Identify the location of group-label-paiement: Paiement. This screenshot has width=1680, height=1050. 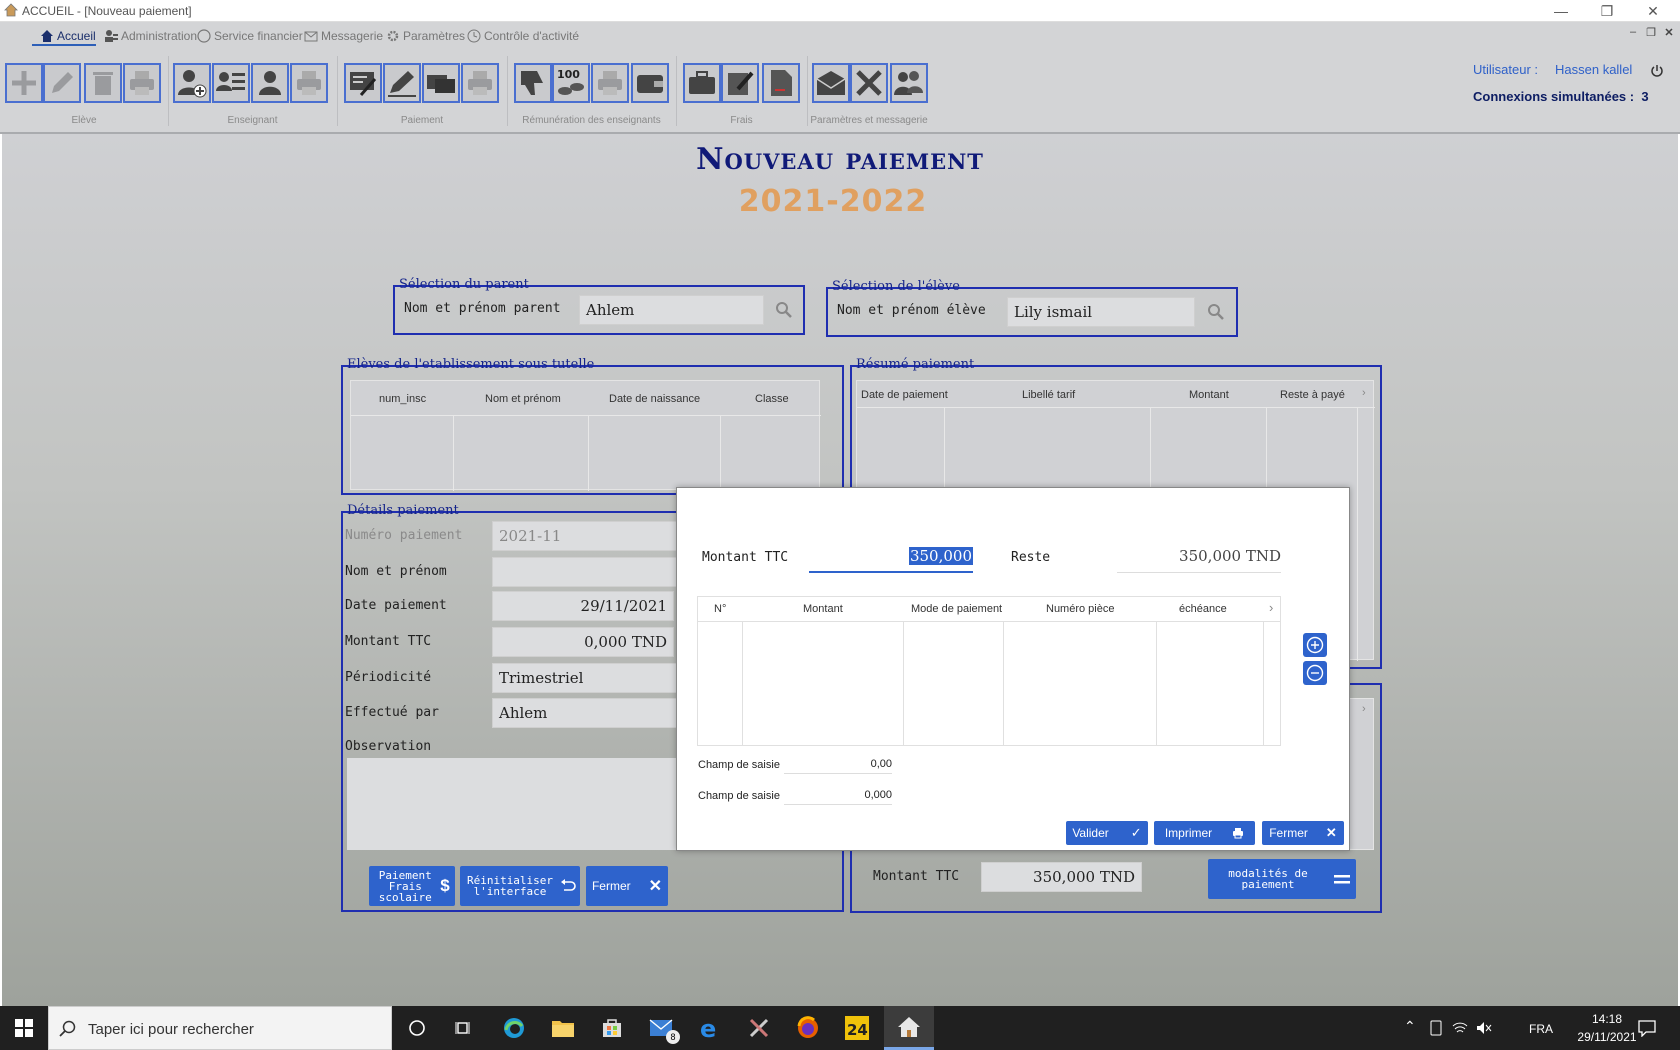
(422, 120).